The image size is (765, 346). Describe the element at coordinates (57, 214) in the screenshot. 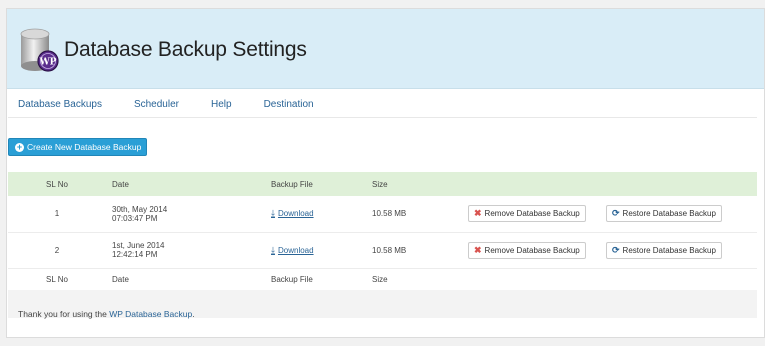

I see `row-sl: 1` at that location.